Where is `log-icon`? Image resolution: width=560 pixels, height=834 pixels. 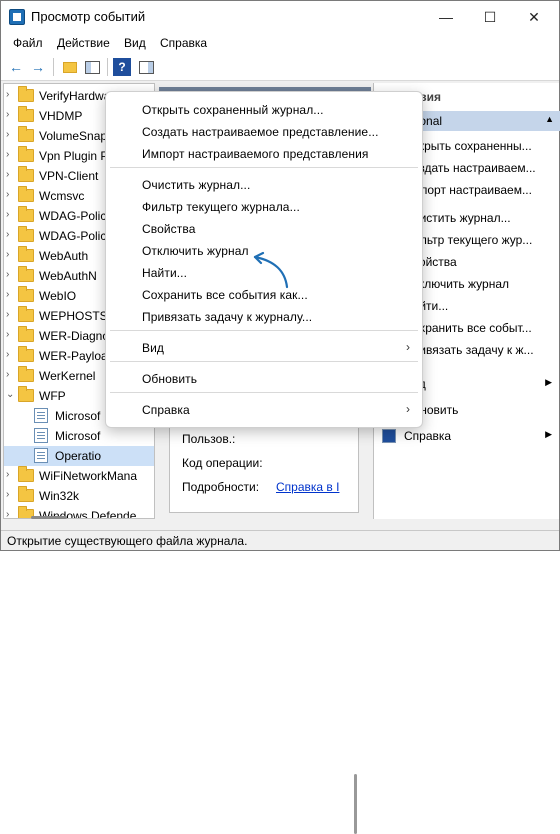
log-icon is located at coordinates (41, 415).